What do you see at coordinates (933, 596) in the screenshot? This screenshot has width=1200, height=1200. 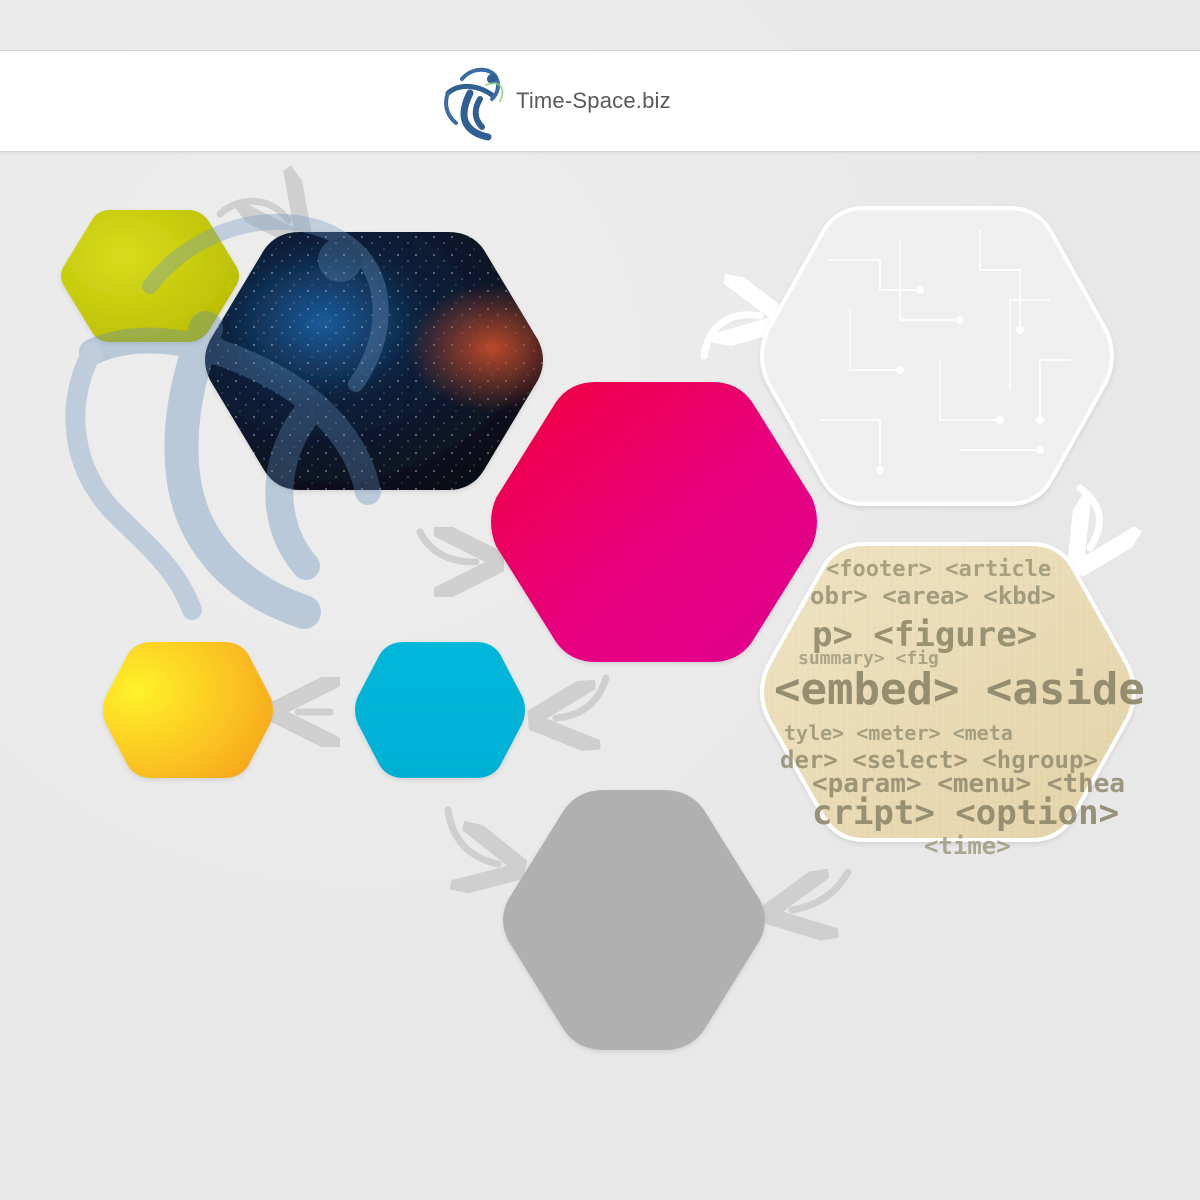 I see `html-tag-line-2: obr> <area> <kbd>` at bounding box center [933, 596].